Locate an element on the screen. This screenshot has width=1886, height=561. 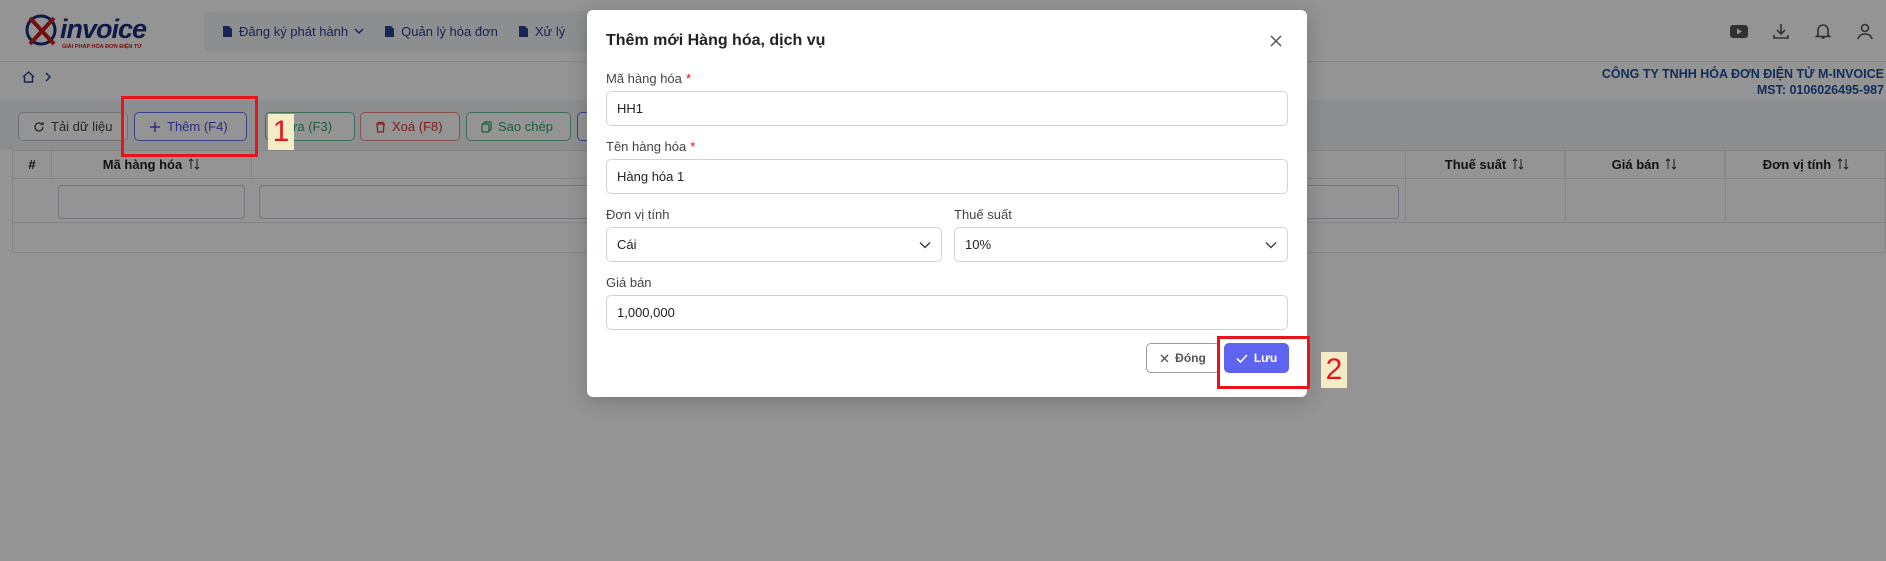
close-button: Đóng is located at coordinates (1183, 358).